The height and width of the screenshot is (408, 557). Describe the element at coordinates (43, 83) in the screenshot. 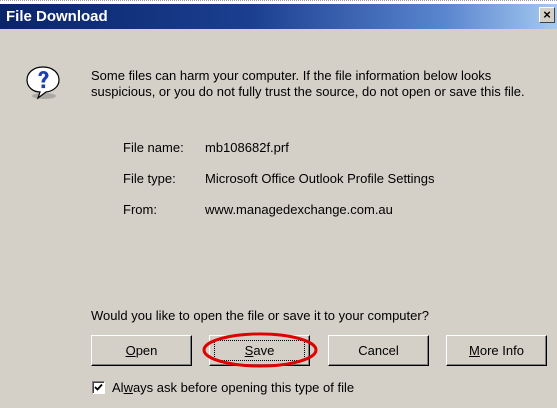

I see `question-icon` at that location.